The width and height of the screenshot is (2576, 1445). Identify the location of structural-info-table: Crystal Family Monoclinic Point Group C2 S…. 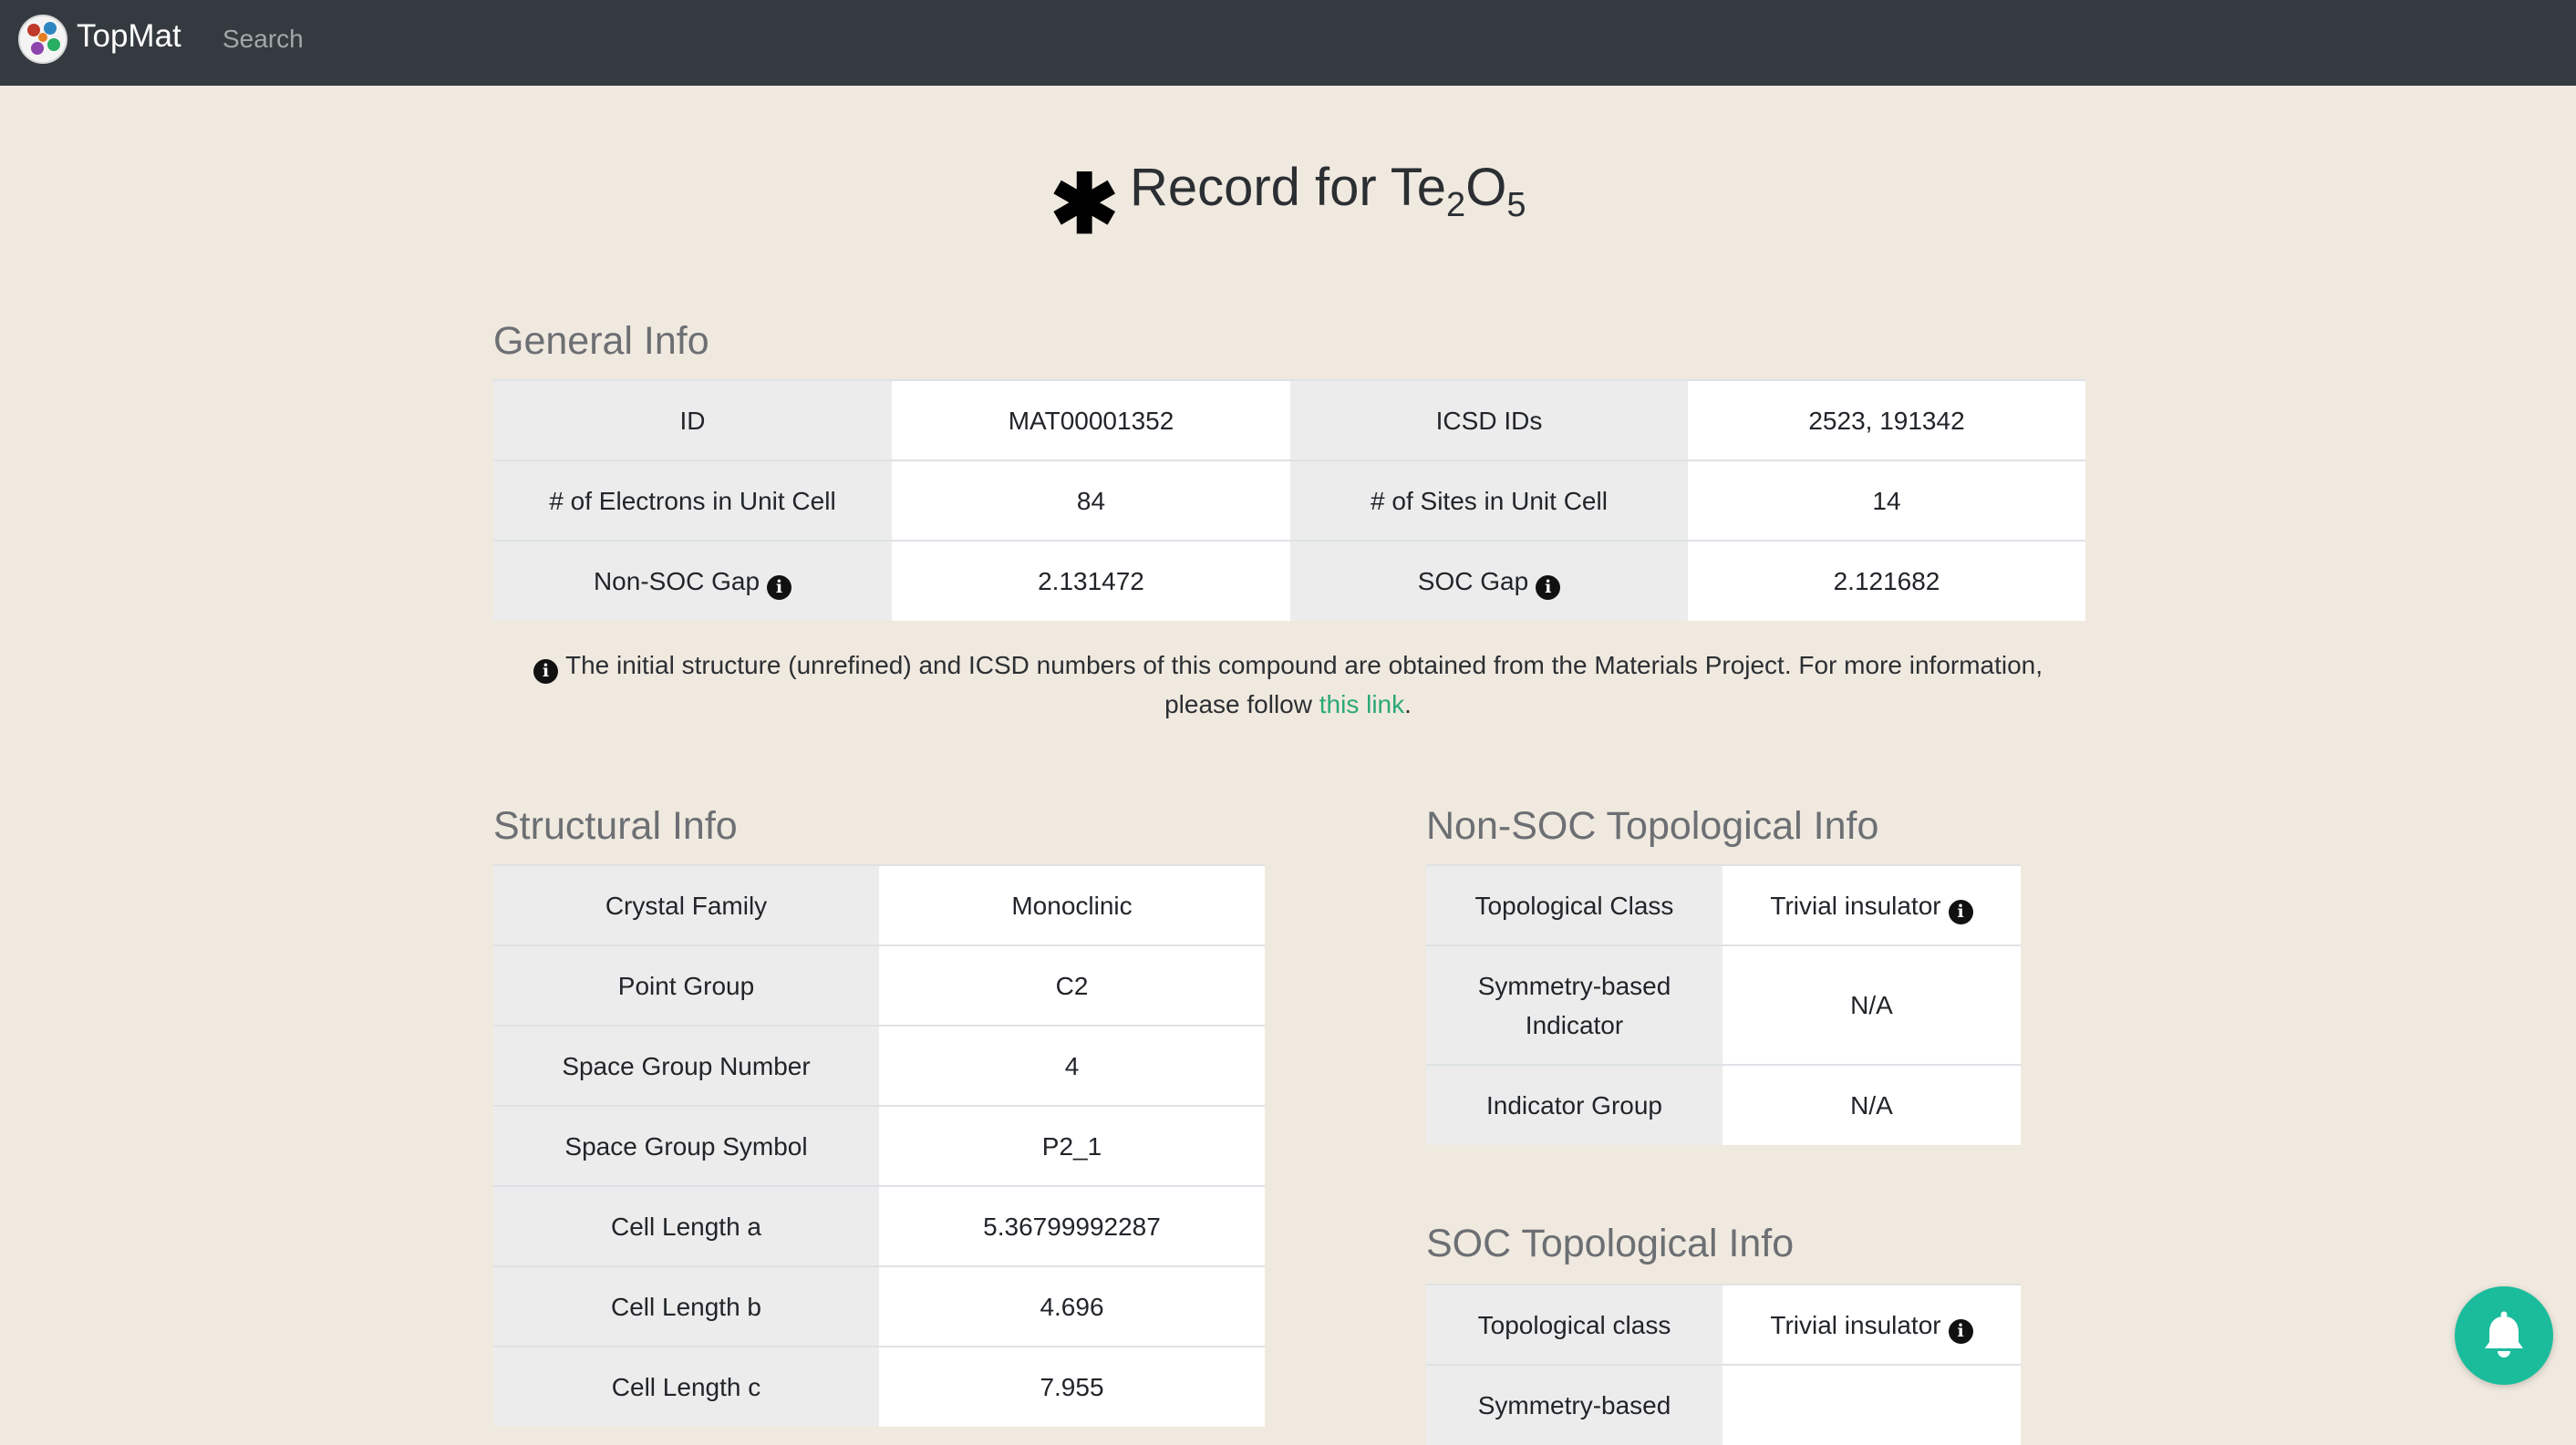
(879, 1145).